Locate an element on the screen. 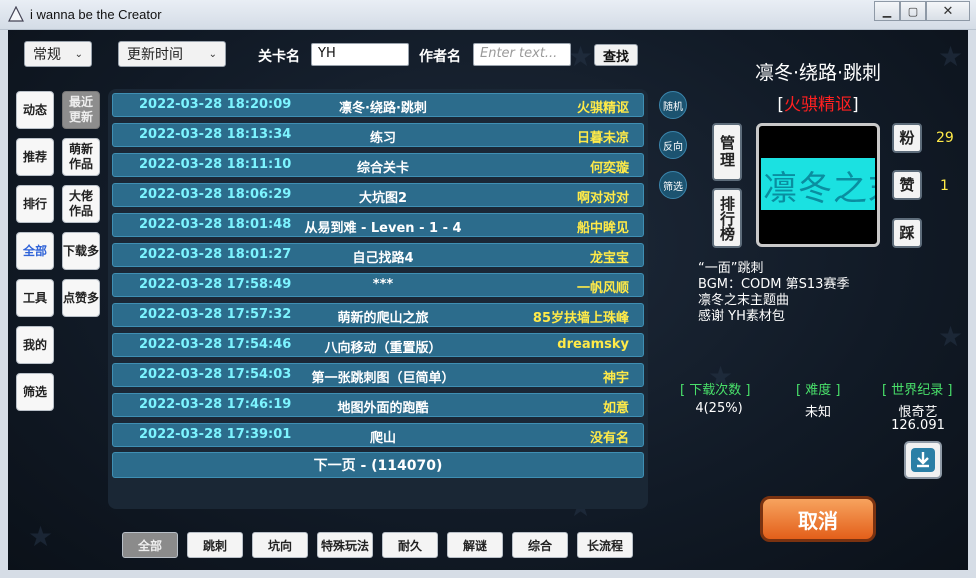 Image resolution: width=976 pixels, height=578 pixels. level-row: 2022-03-28 18:11:10 综合关卡 何奕璇 is located at coordinates (378, 165).